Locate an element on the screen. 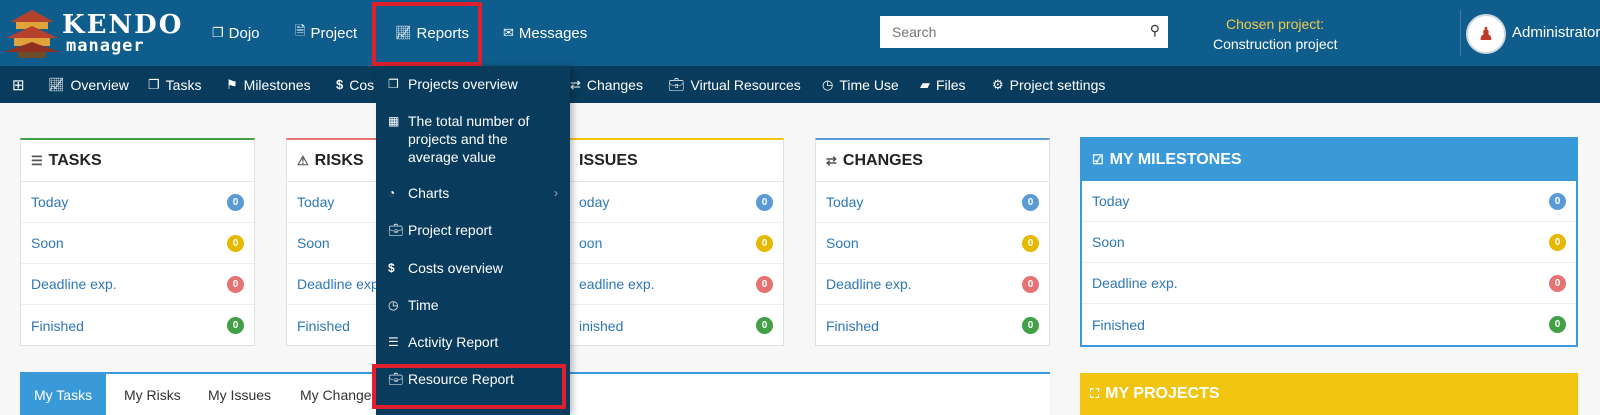 This screenshot has height=415, width=1600. subnav-tasks-label: Tasks is located at coordinates (183, 84).